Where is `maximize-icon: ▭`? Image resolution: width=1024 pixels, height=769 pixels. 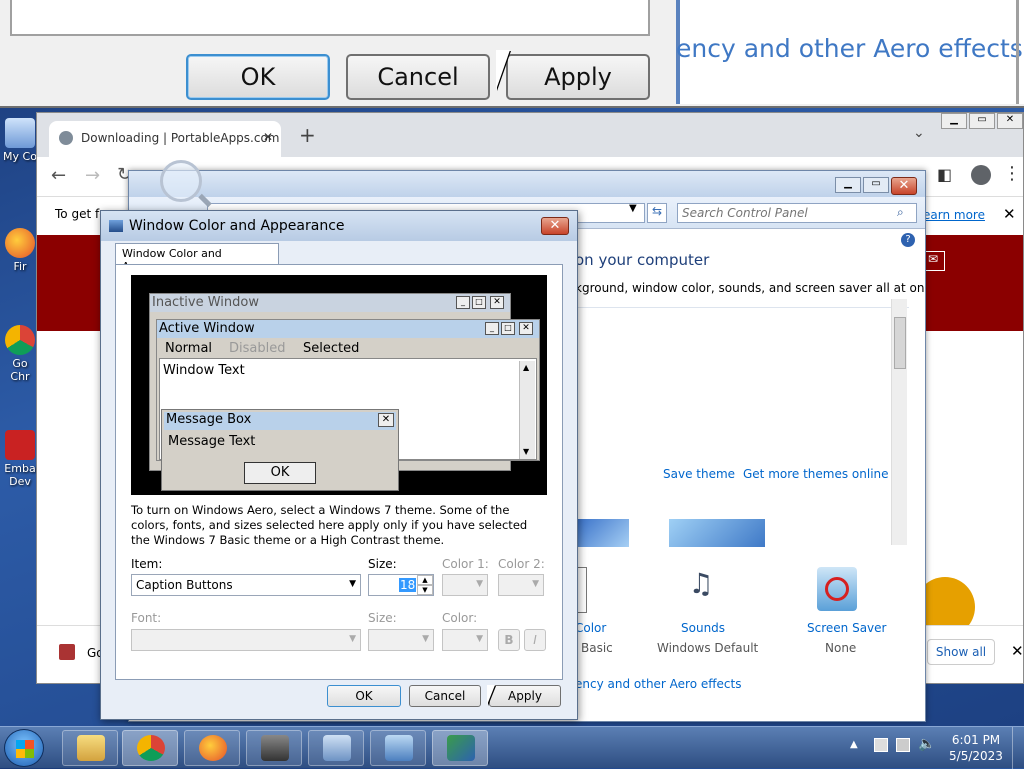
maximize-icon: ▭ is located at coordinates (982, 121).